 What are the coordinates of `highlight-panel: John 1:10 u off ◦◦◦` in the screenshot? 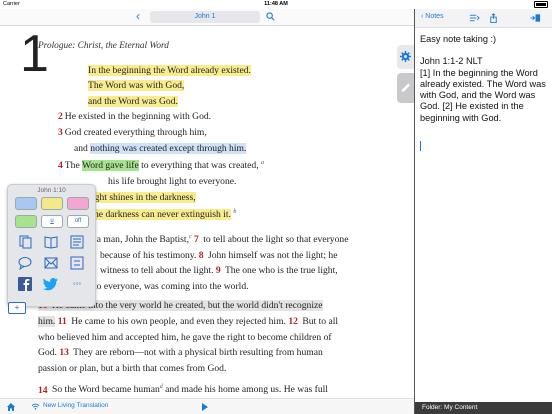 It's located at (51, 245).